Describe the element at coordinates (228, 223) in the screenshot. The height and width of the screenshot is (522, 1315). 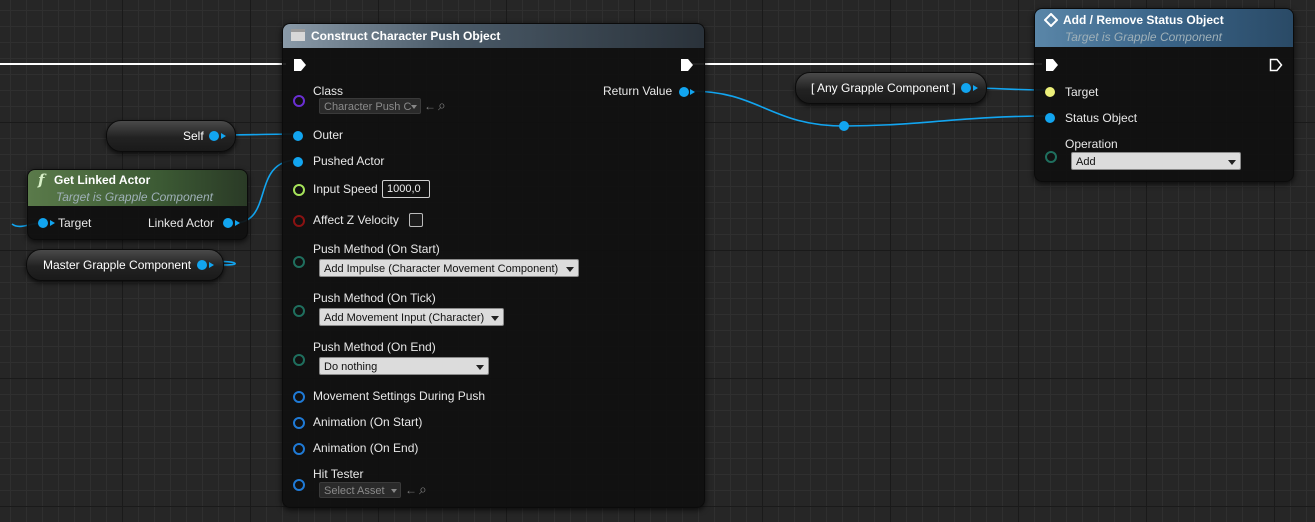
I see `linked-actor-pin` at that location.